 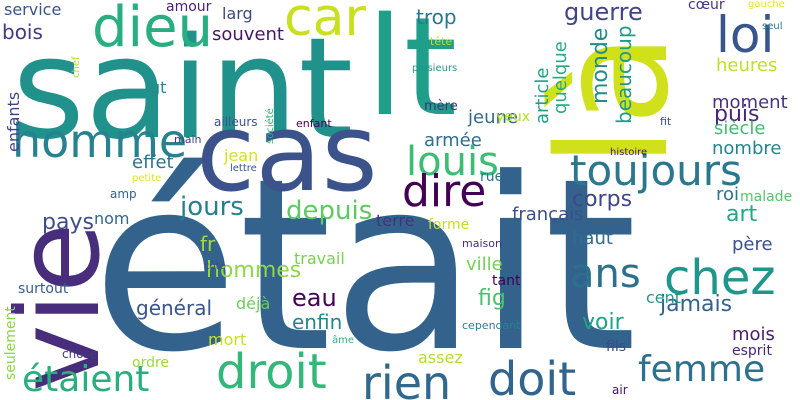 What do you see at coordinates (740, 128) in the screenshot?
I see `word: siècle` at bounding box center [740, 128].